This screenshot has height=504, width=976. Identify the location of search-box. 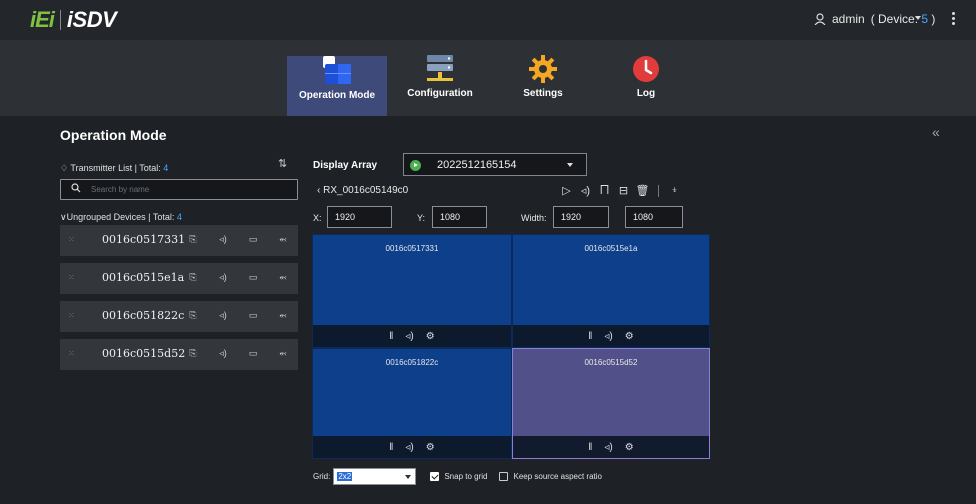
(179, 189).